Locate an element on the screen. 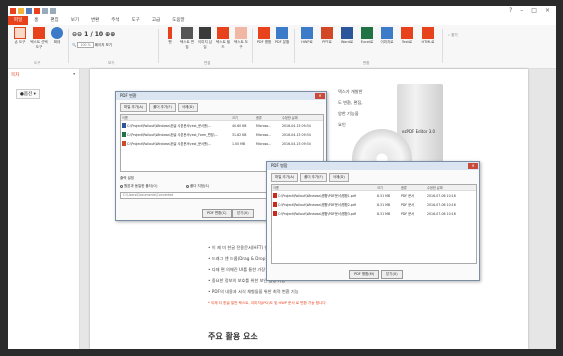 This screenshot has height=356, width=563. convert-text-button: Text로 is located at coordinates (407, 36).